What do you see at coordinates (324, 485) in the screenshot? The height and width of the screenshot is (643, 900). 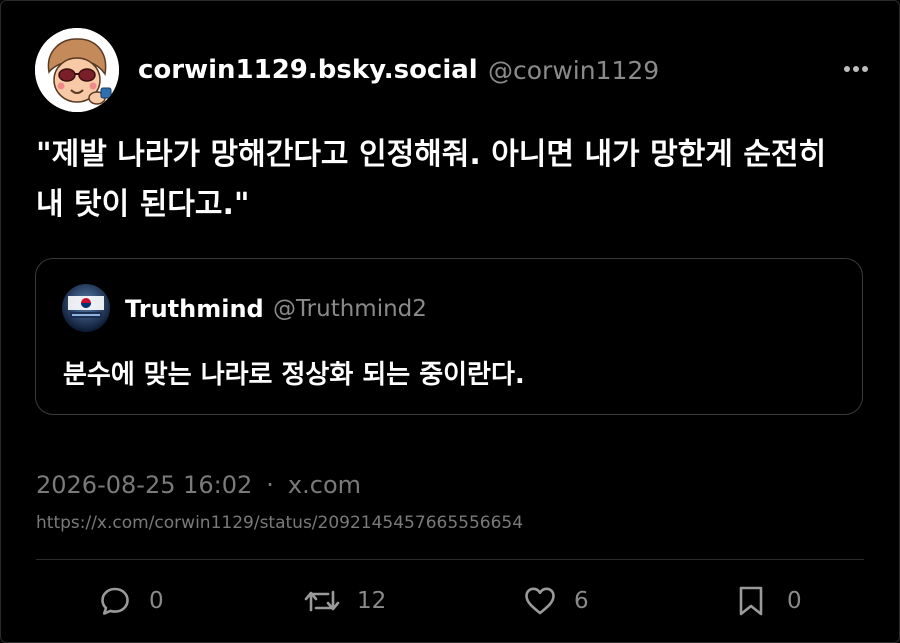 I see `post-source: x.com` at bounding box center [324, 485].